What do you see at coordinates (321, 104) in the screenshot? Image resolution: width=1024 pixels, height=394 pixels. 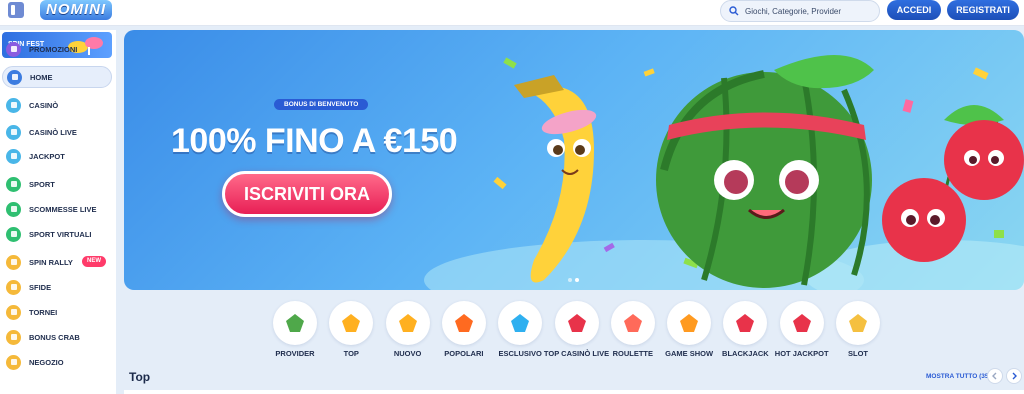 I see `welcome-bonus-tag: BONUS DI BENVENUTO` at bounding box center [321, 104].